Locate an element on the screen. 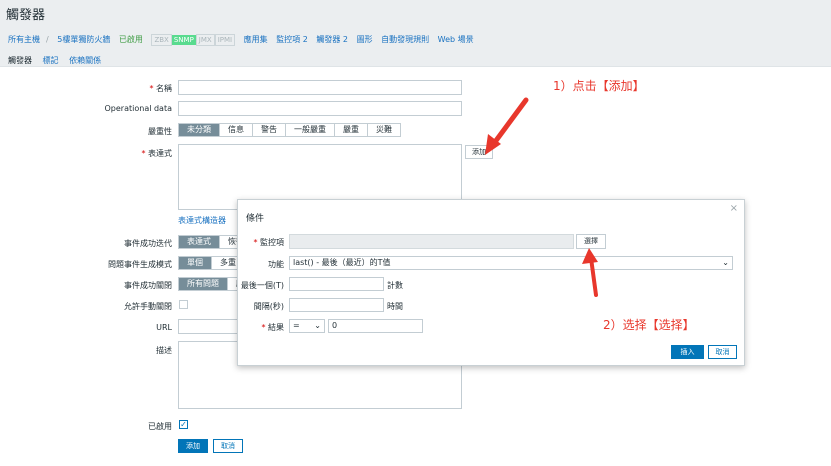  annotation-arrows is located at coordinates (541, 197).